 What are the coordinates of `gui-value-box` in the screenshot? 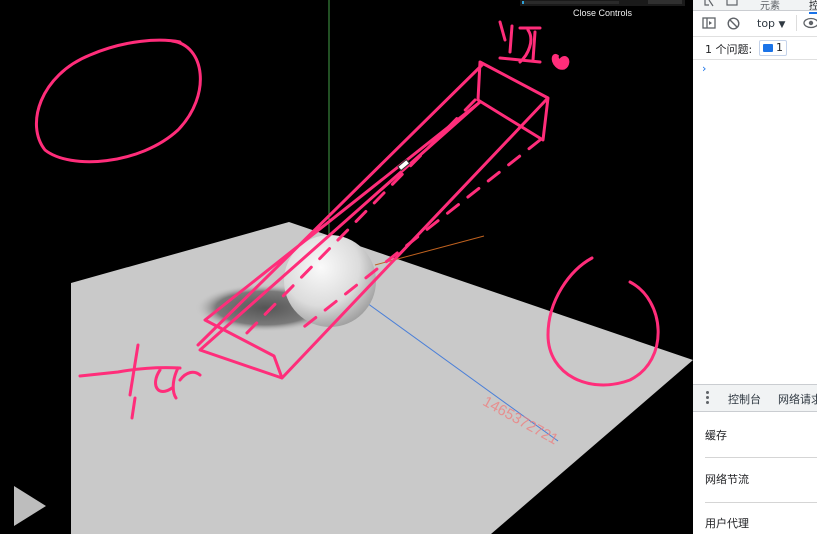 It's located at (665, 2).